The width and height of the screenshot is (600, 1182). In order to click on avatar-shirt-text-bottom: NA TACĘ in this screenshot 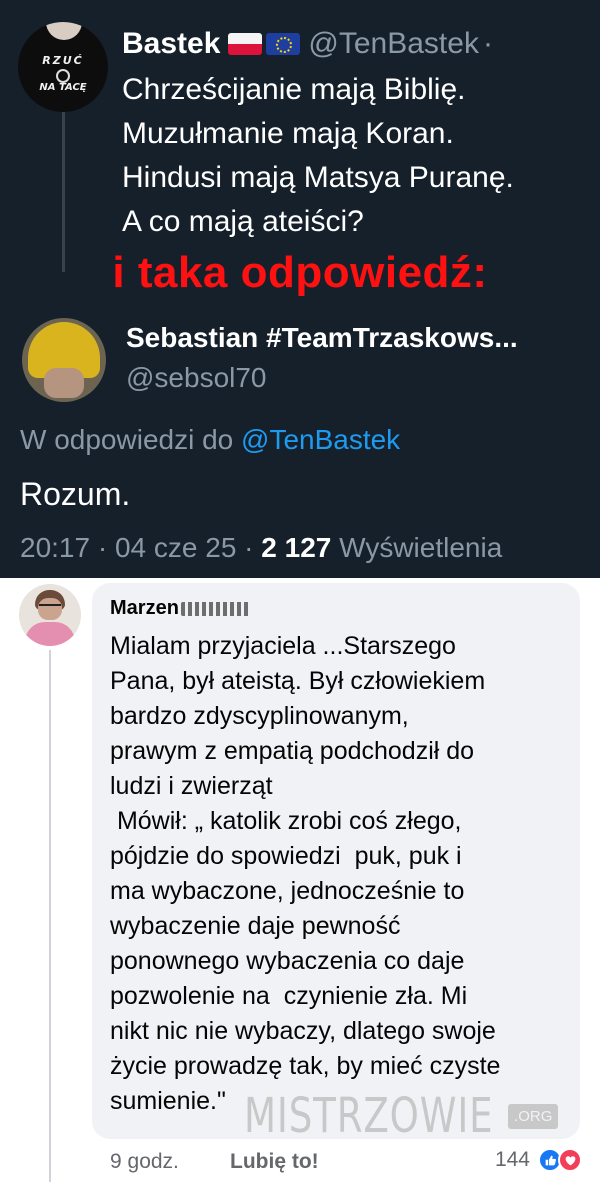, I will do `click(63, 87)`.